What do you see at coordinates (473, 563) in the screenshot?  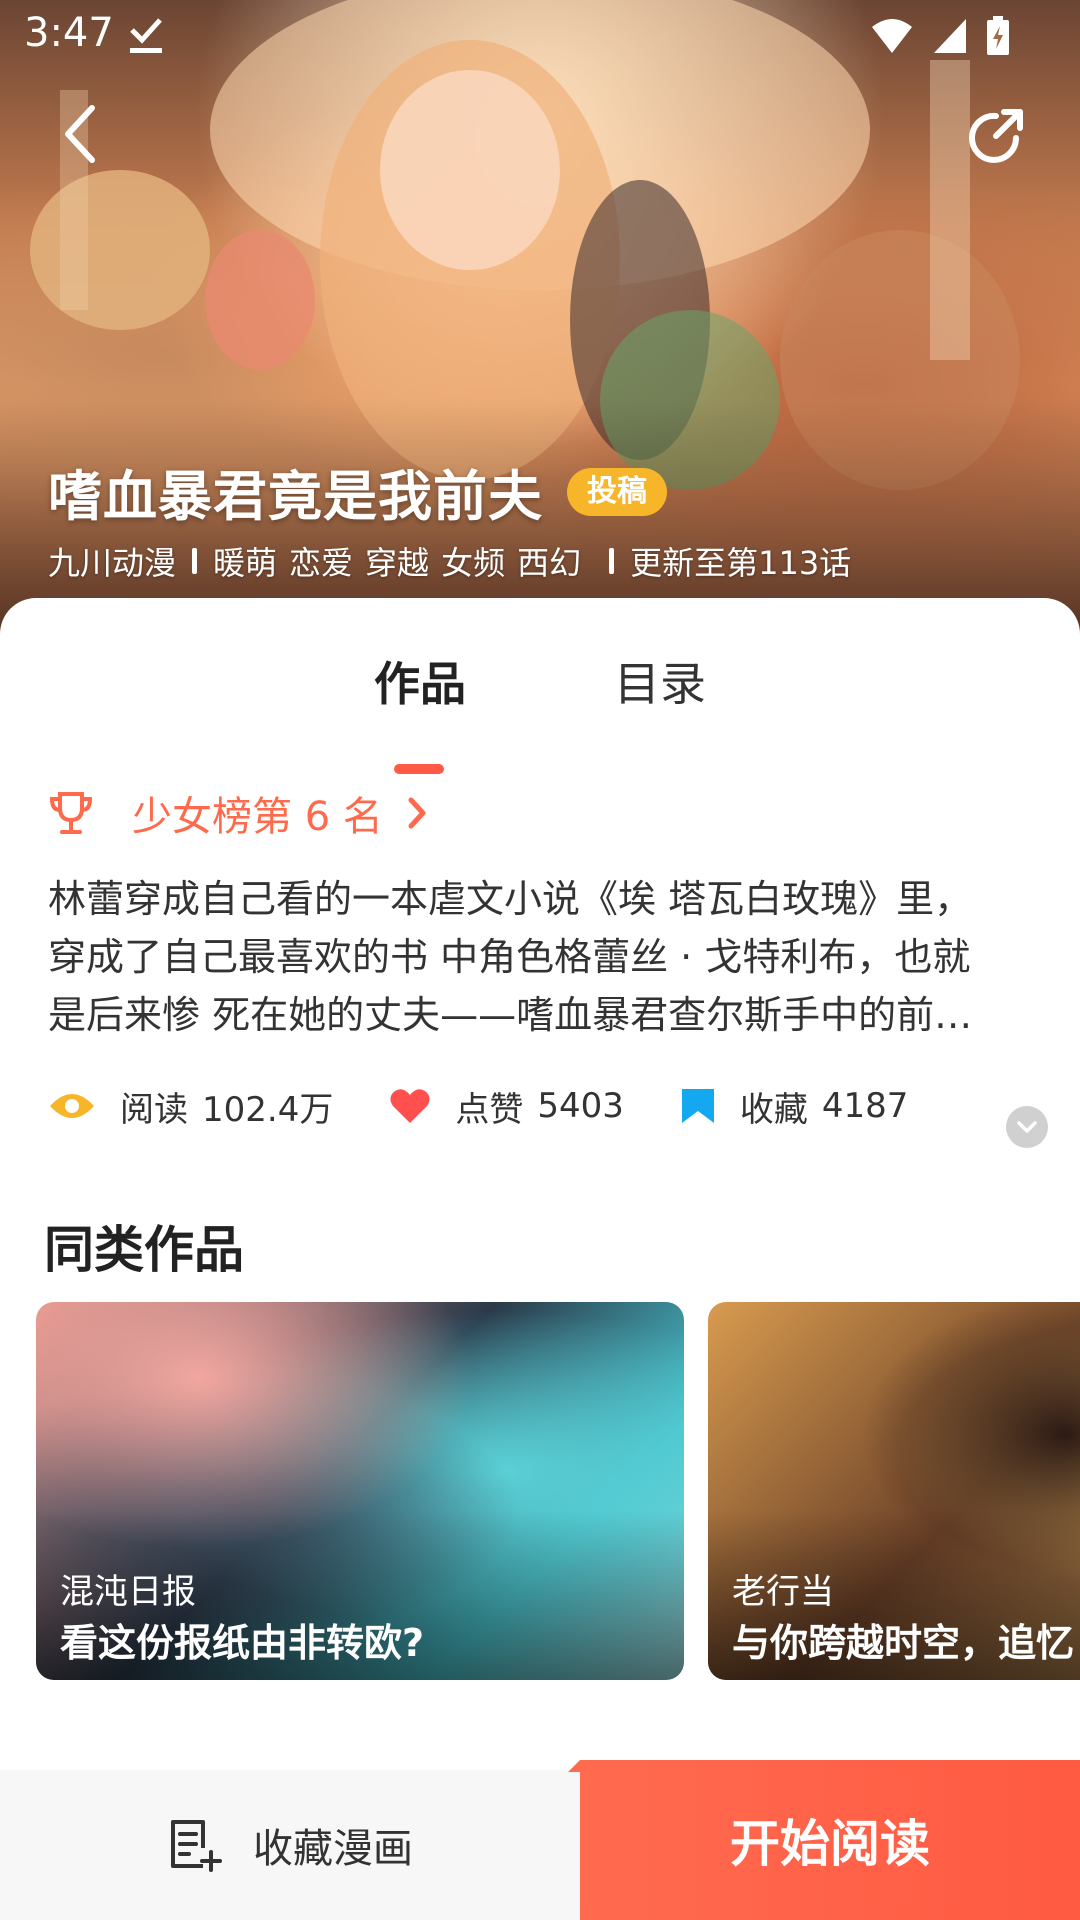 I see `genre-tag: 女频` at bounding box center [473, 563].